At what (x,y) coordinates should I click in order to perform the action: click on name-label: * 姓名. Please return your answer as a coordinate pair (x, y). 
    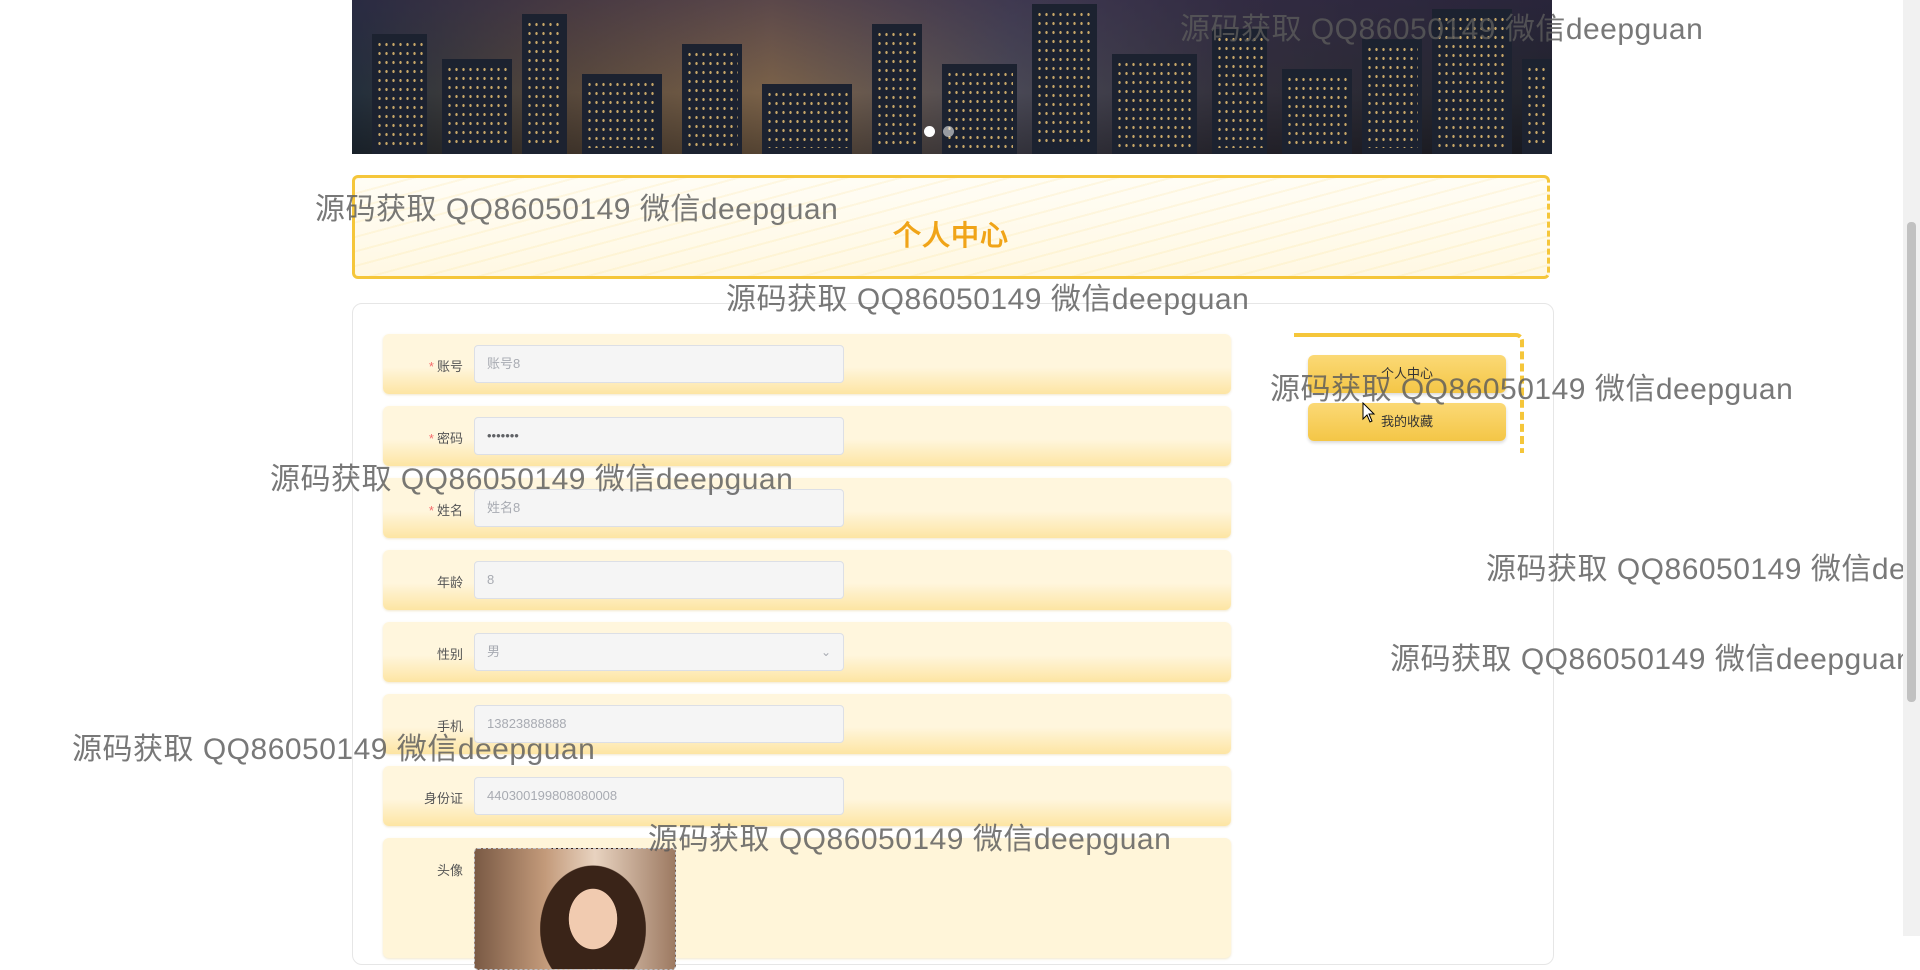
    Looking at the image, I should click on (445, 510).